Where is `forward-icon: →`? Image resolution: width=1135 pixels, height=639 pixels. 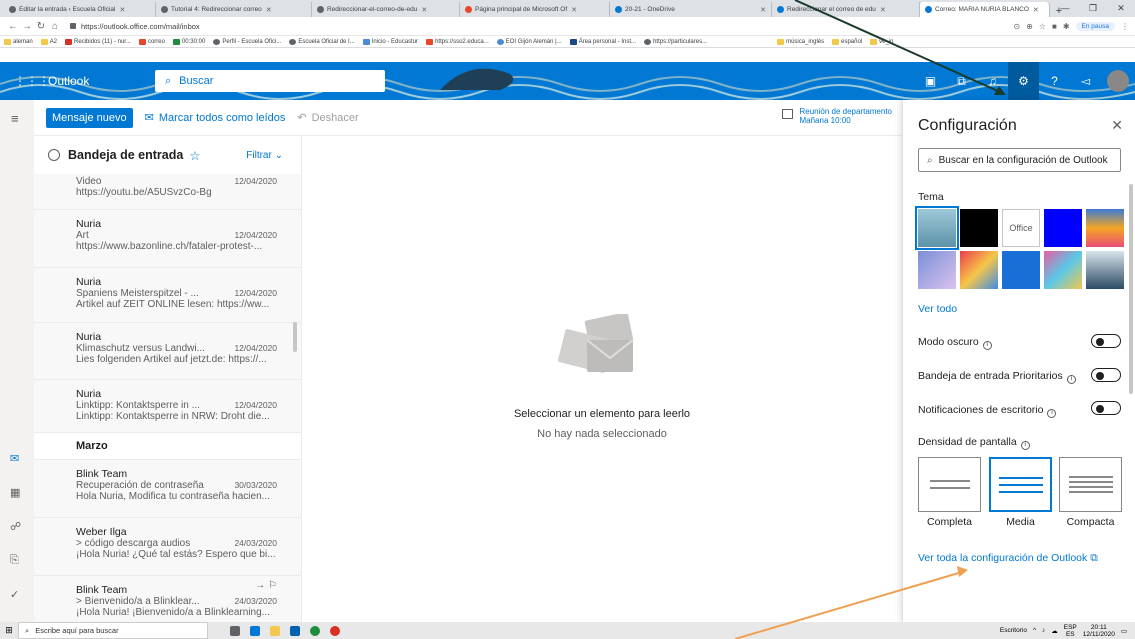 forward-icon: → is located at coordinates (27, 26).